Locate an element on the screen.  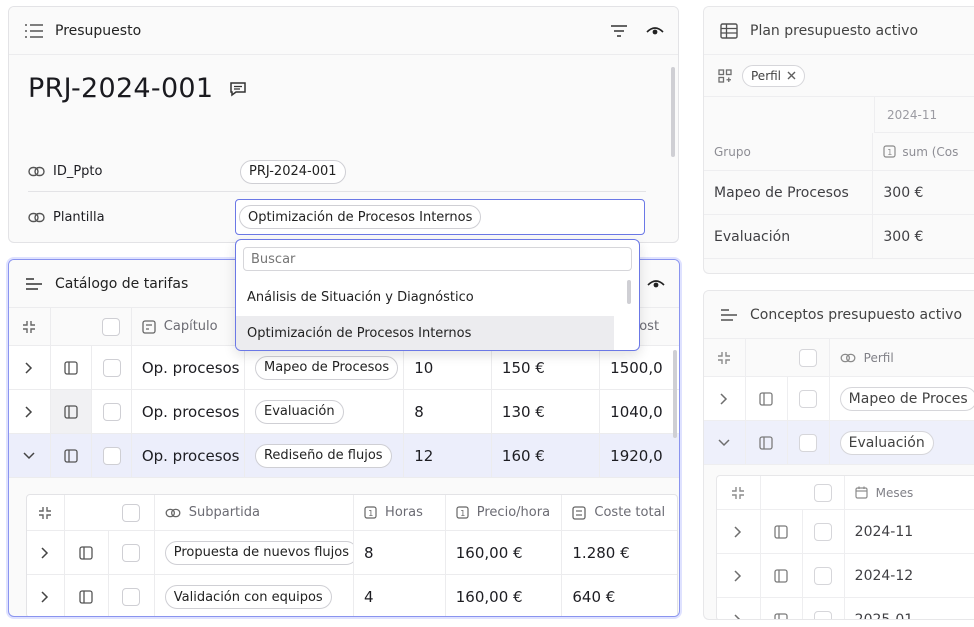
cell-precio: 160 € is located at coordinates (546, 455).